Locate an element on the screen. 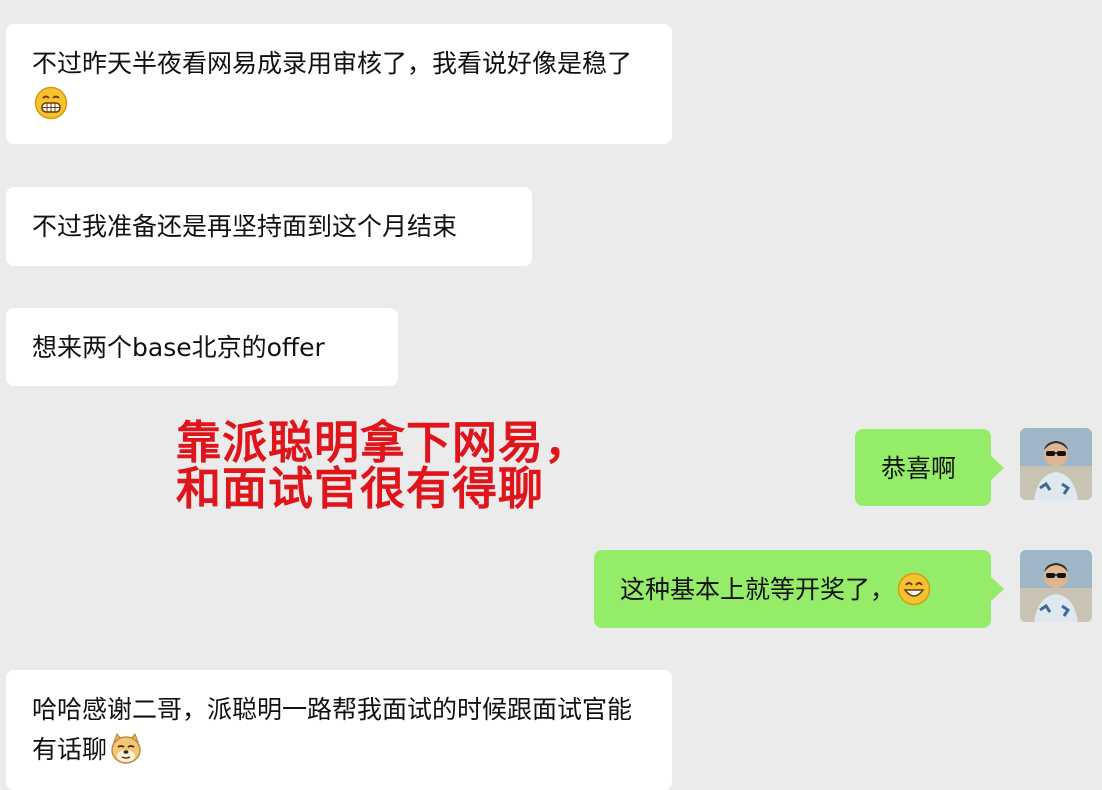 The height and width of the screenshot is (790, 1102). chat-bubble-incoming: 不过我准备还是再坚持面到这个月结束 is located at coordinates (269, 226).